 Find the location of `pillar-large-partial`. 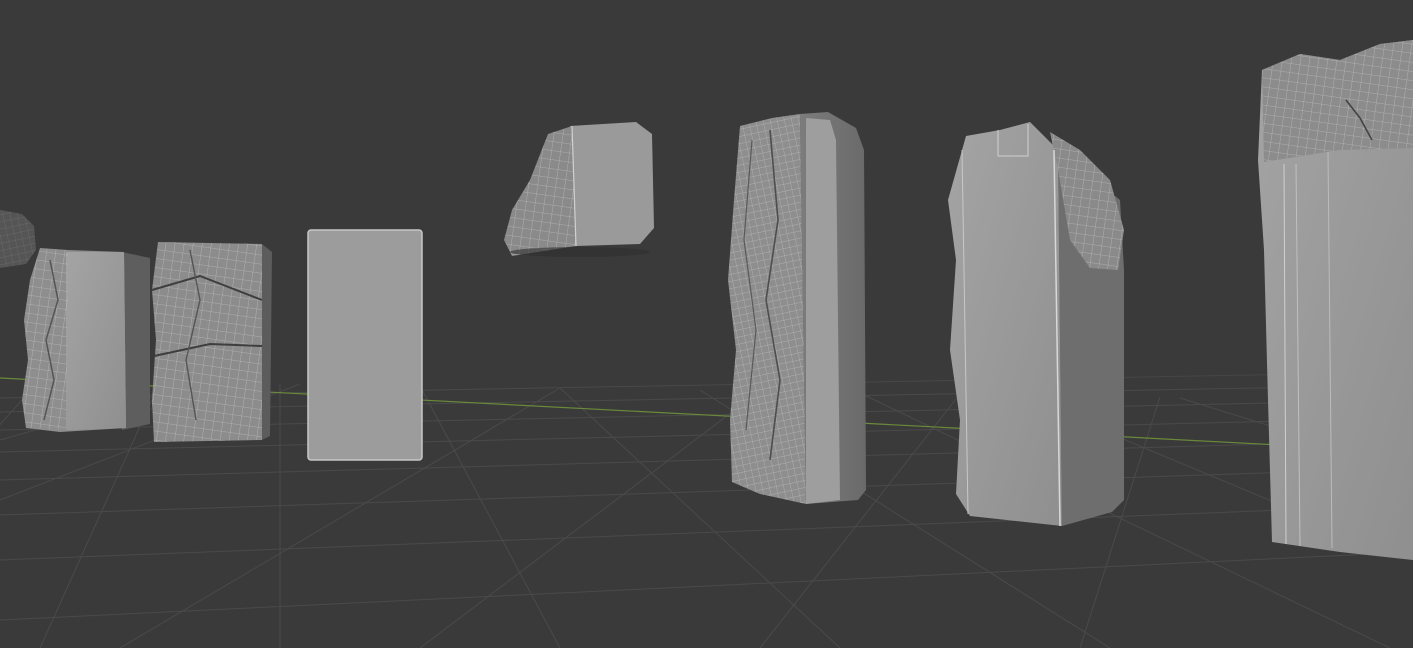

pillar-large-partial is located at coordinates (1335, 300).